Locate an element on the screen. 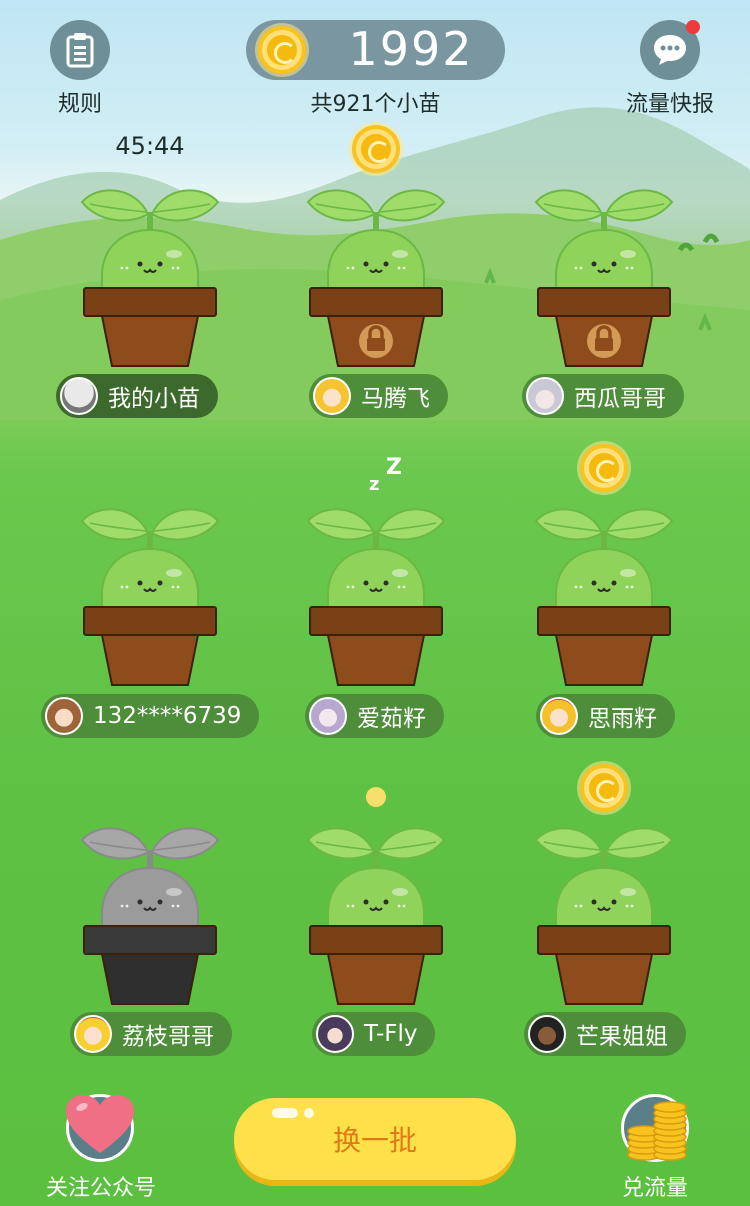 The image size is (750, 1206). sleep-z-small: z is located at coordinates (374, 484).